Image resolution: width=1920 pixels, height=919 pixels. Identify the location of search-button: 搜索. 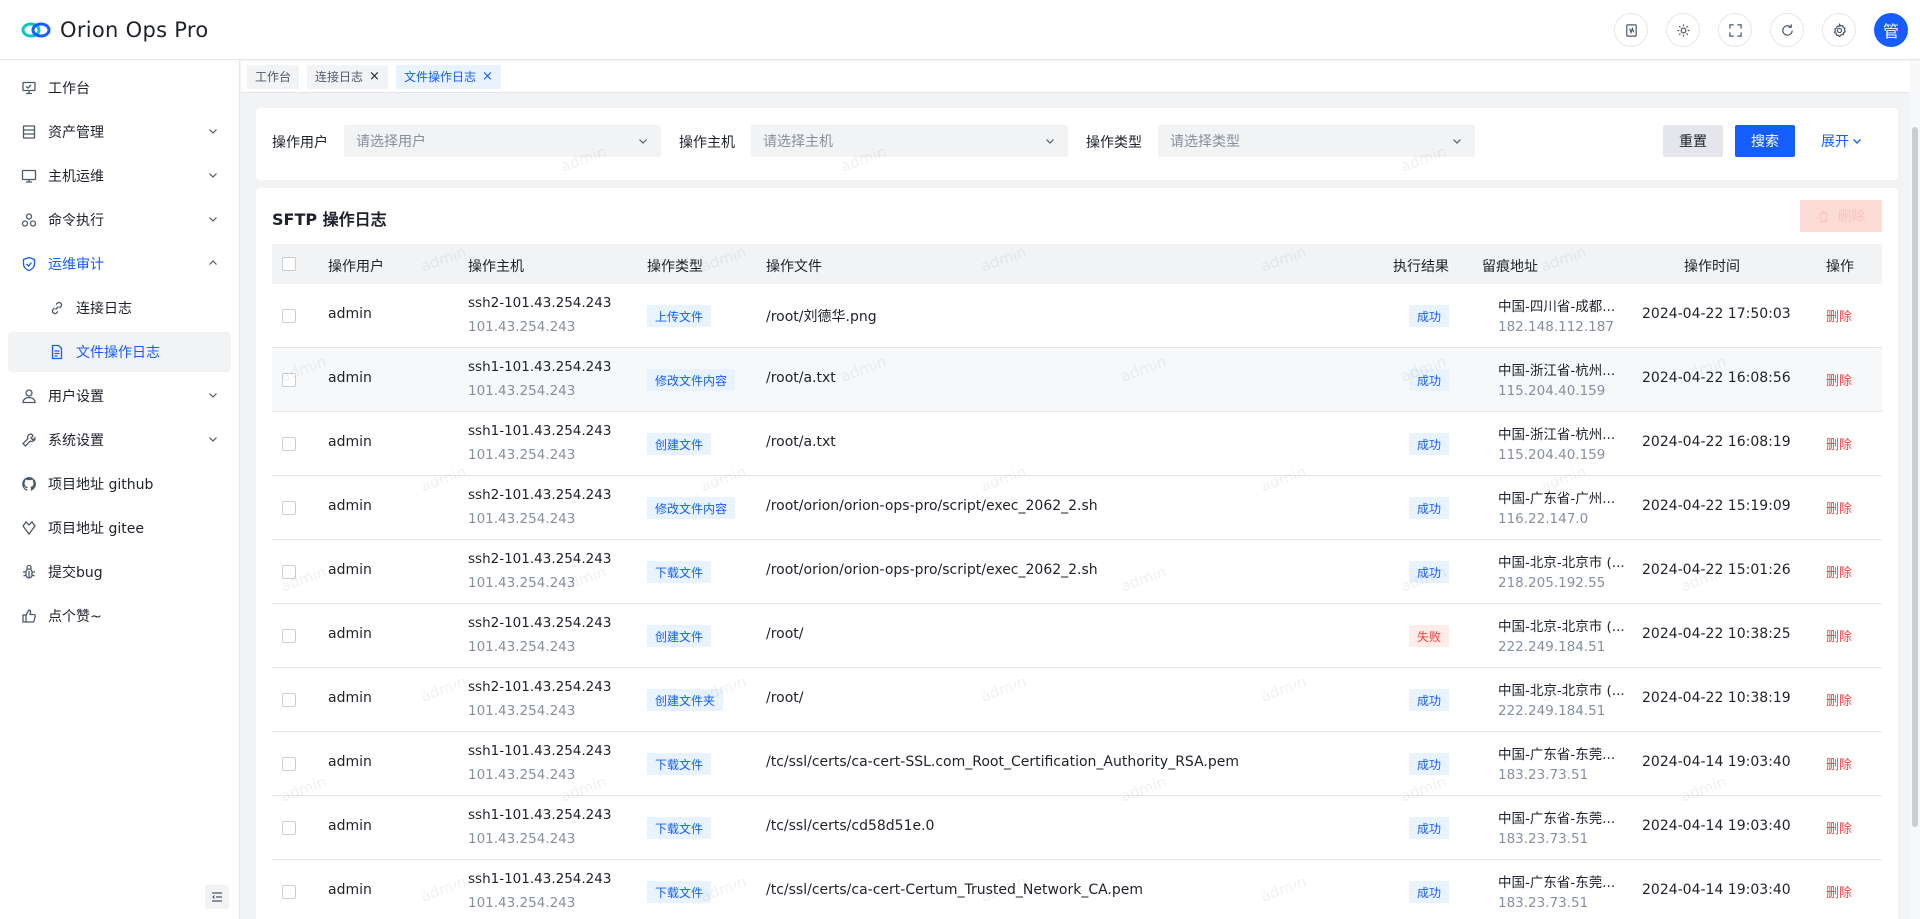
(1765, 141).